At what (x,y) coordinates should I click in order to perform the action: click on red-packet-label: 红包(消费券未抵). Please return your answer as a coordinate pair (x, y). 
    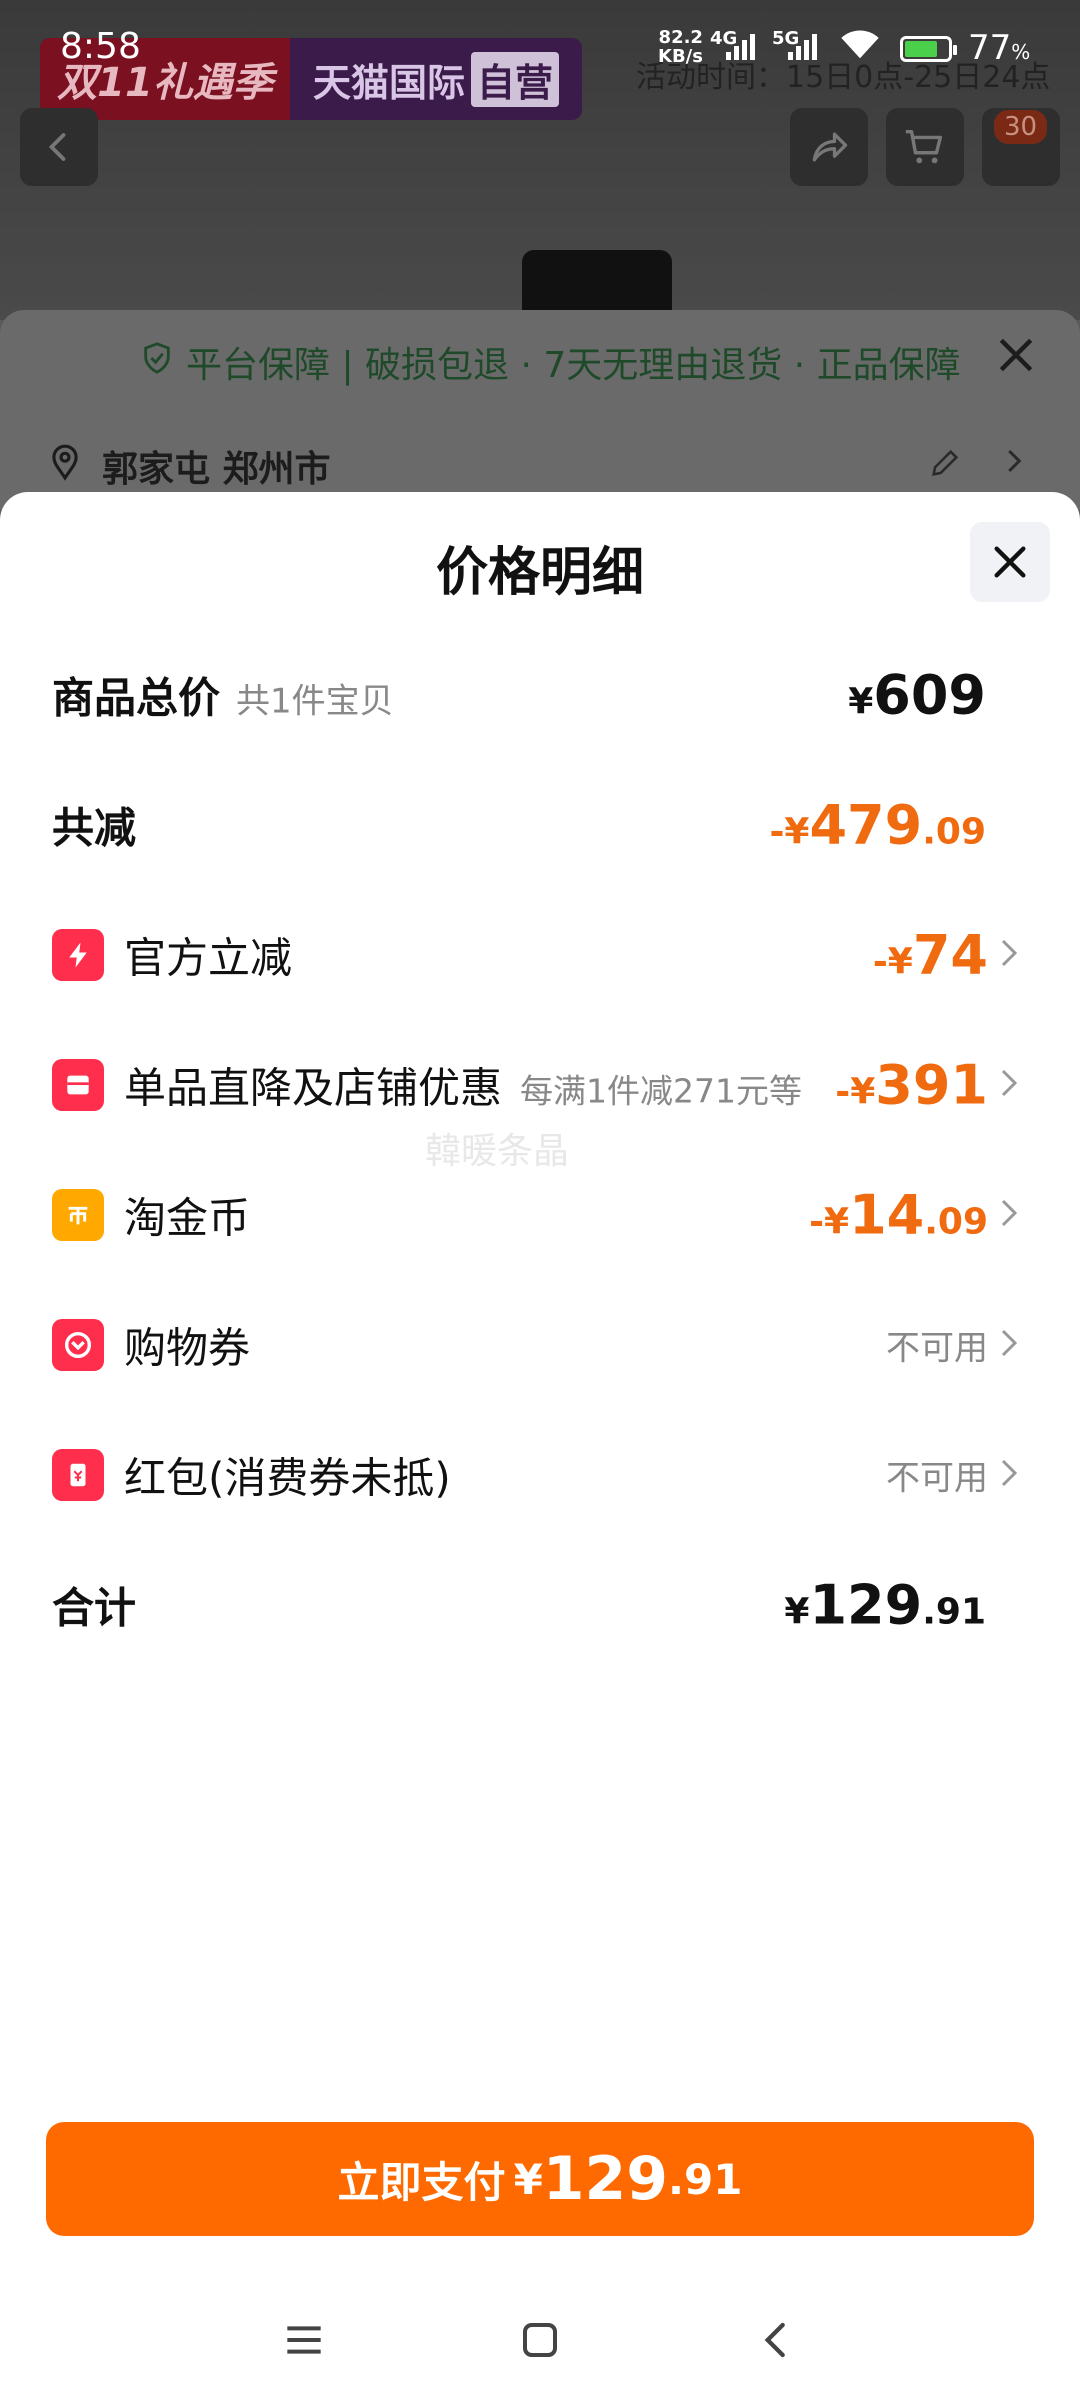
    Looking at the image, I should click on (287, 1478).